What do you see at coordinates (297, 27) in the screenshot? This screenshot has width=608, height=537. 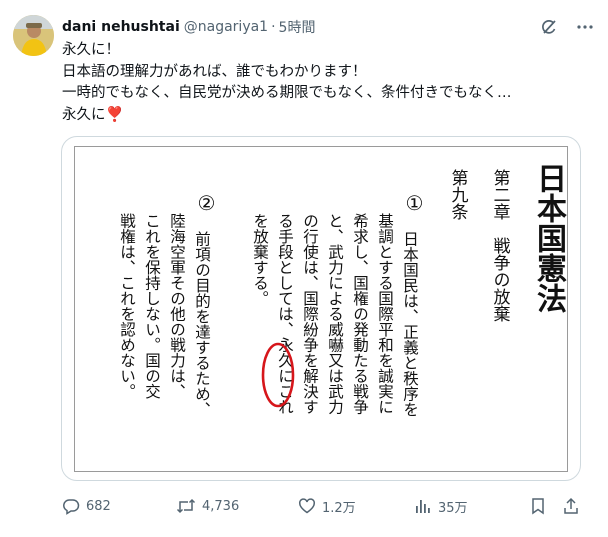 I see `post-time: 5時間` at bounding box center [297, 27].